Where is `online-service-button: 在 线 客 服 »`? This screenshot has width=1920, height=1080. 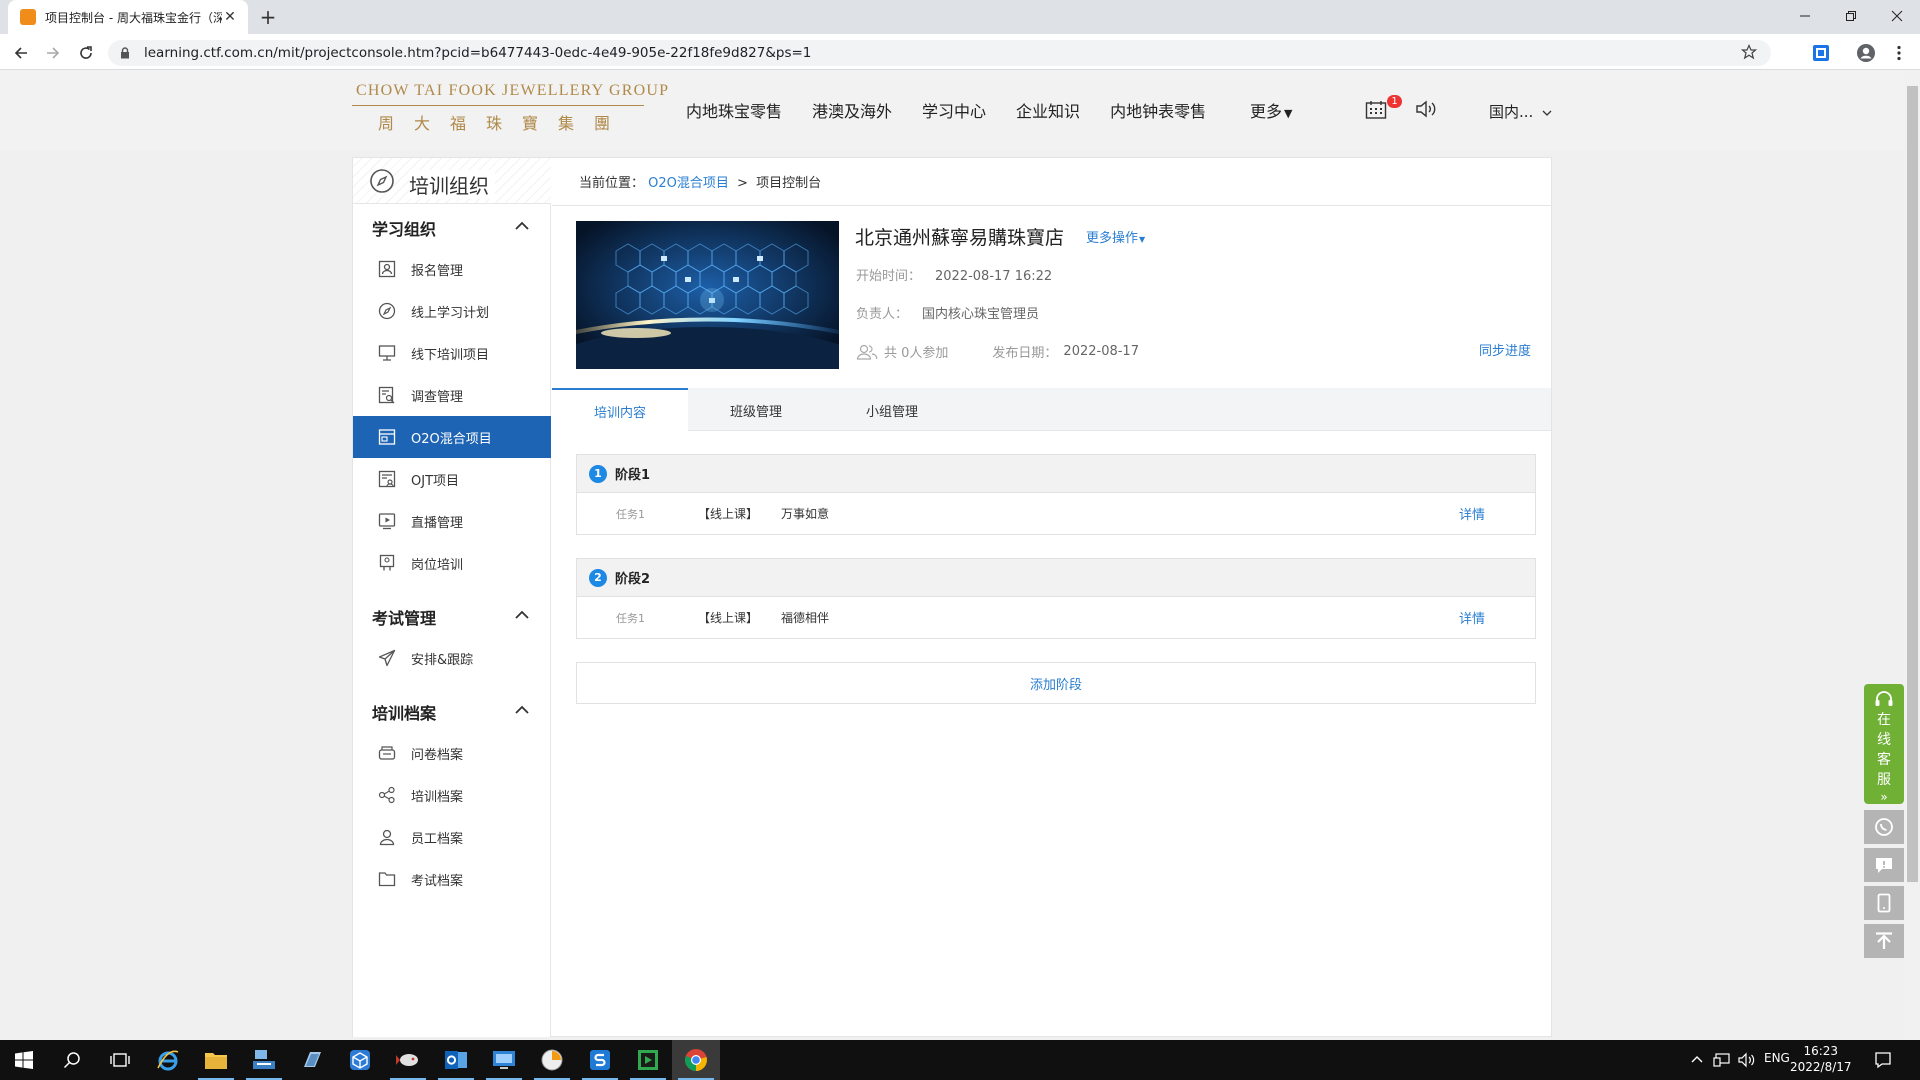 online-service-button: 在 线 客 服 » is located at coordinates (1884, 744).